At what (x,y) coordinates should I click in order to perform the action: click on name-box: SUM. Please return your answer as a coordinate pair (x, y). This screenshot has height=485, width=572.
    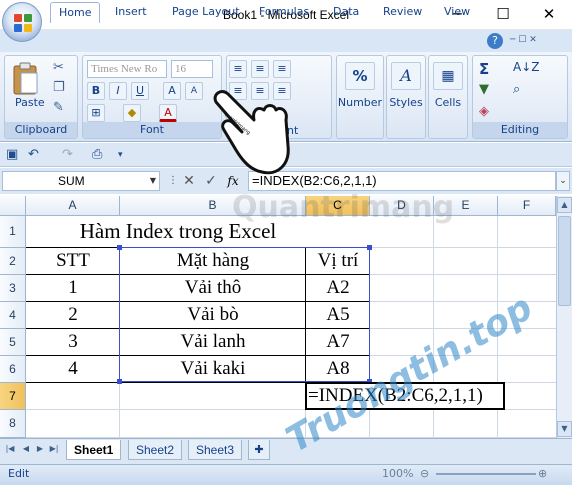
    Looking at the image, I should click on (81, 181).